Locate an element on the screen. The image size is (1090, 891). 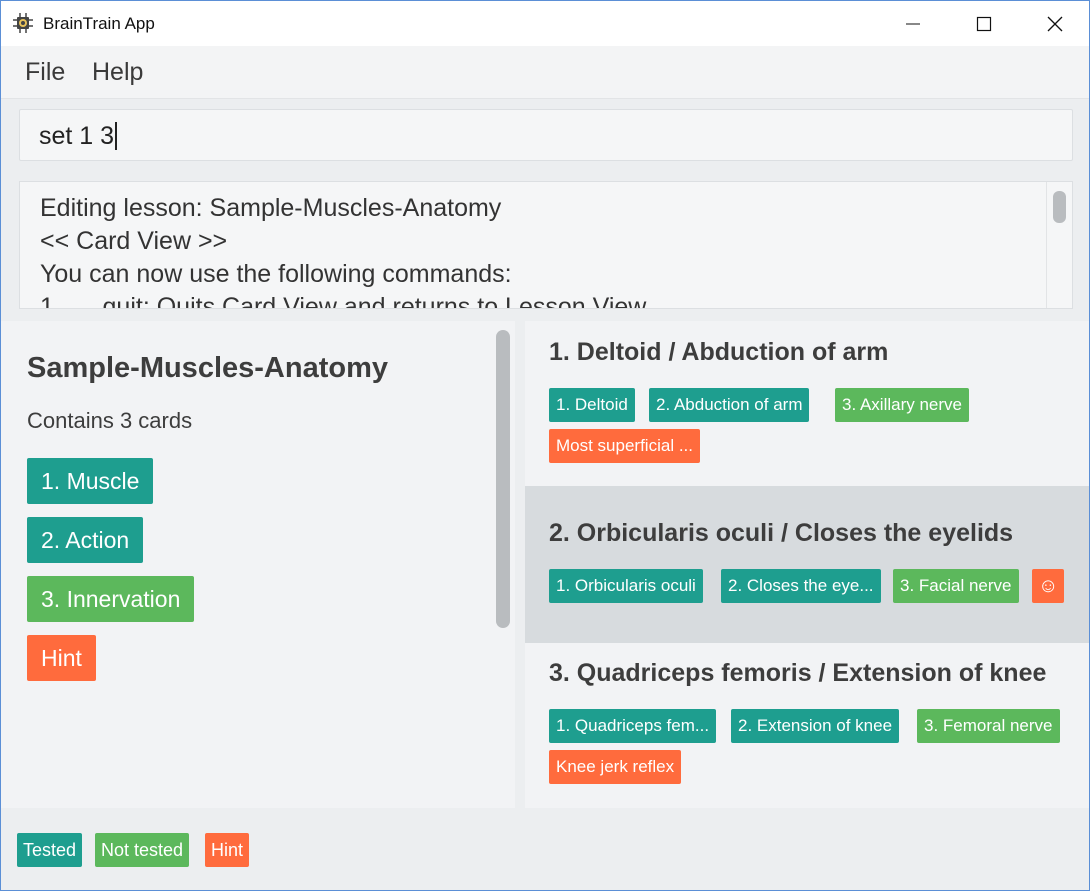
result-line: Editing lesson: Sample-Muscles-Anatomy is located at coordinates (271, 208).